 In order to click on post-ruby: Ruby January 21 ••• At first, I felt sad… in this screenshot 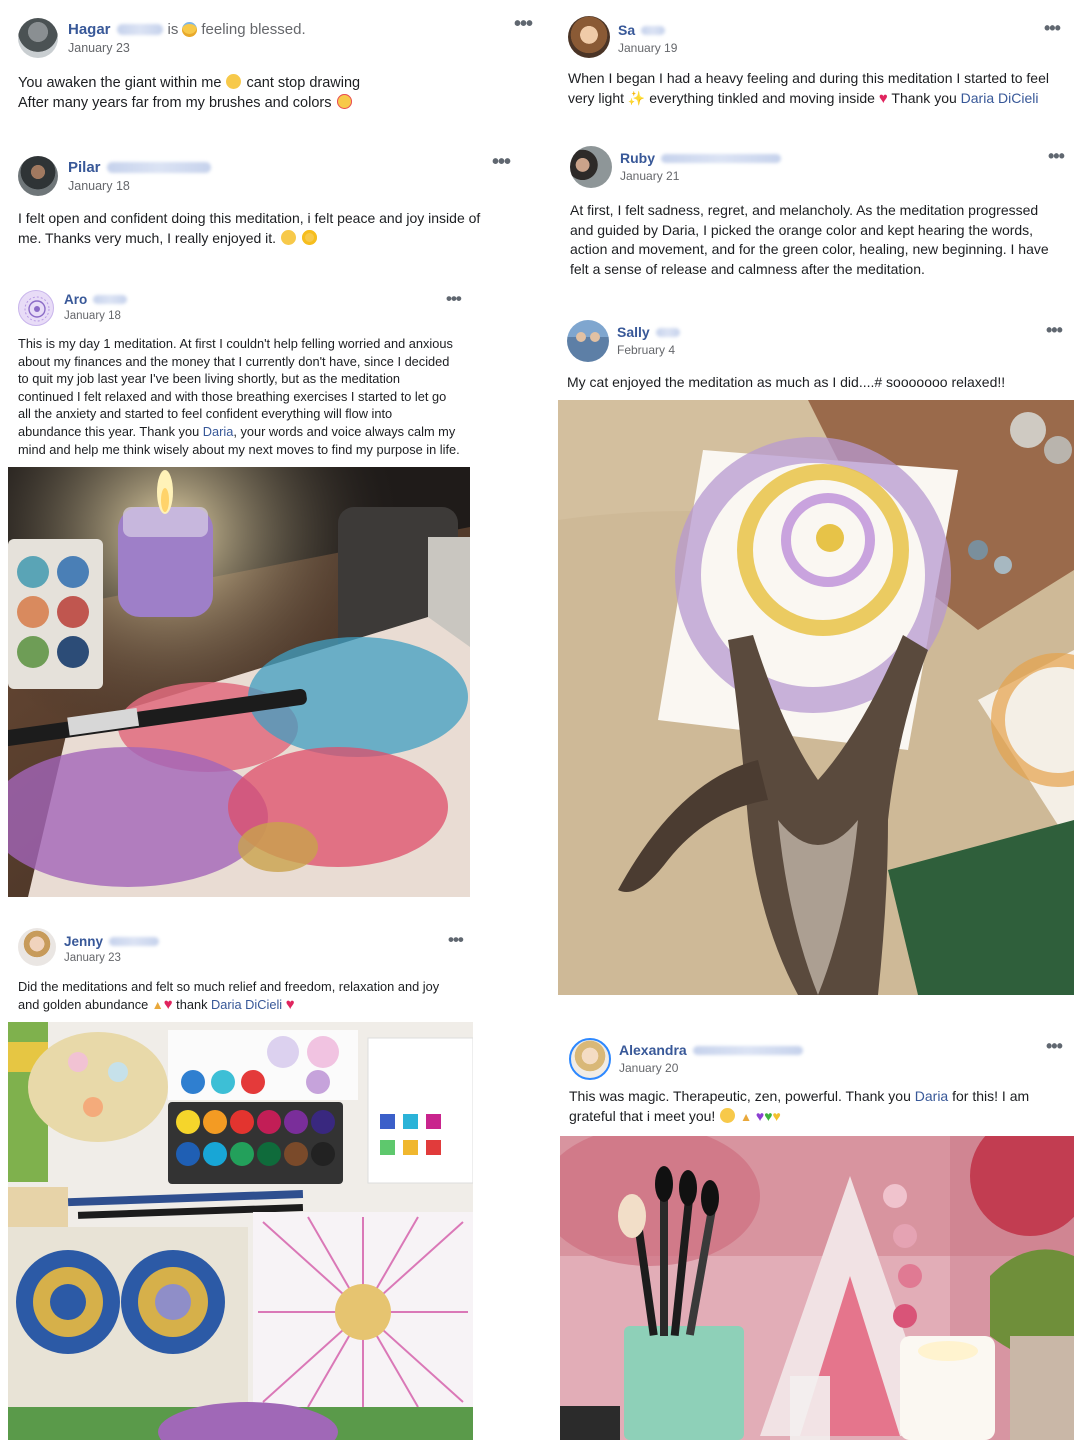, I will do `click(817, 216)`.